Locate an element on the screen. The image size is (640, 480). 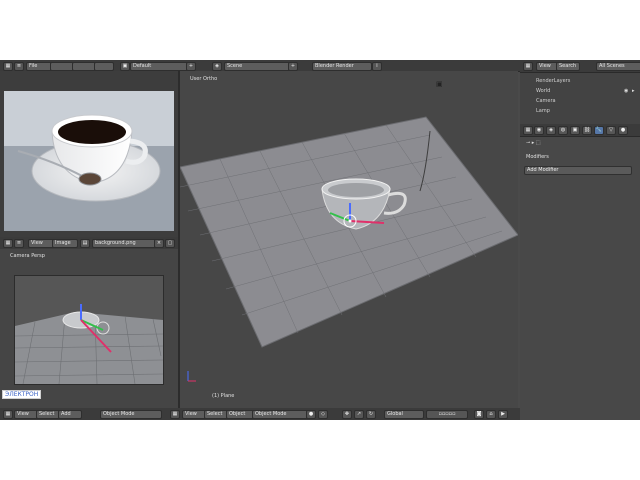
reference-photo is located at coordinates (89, 161).